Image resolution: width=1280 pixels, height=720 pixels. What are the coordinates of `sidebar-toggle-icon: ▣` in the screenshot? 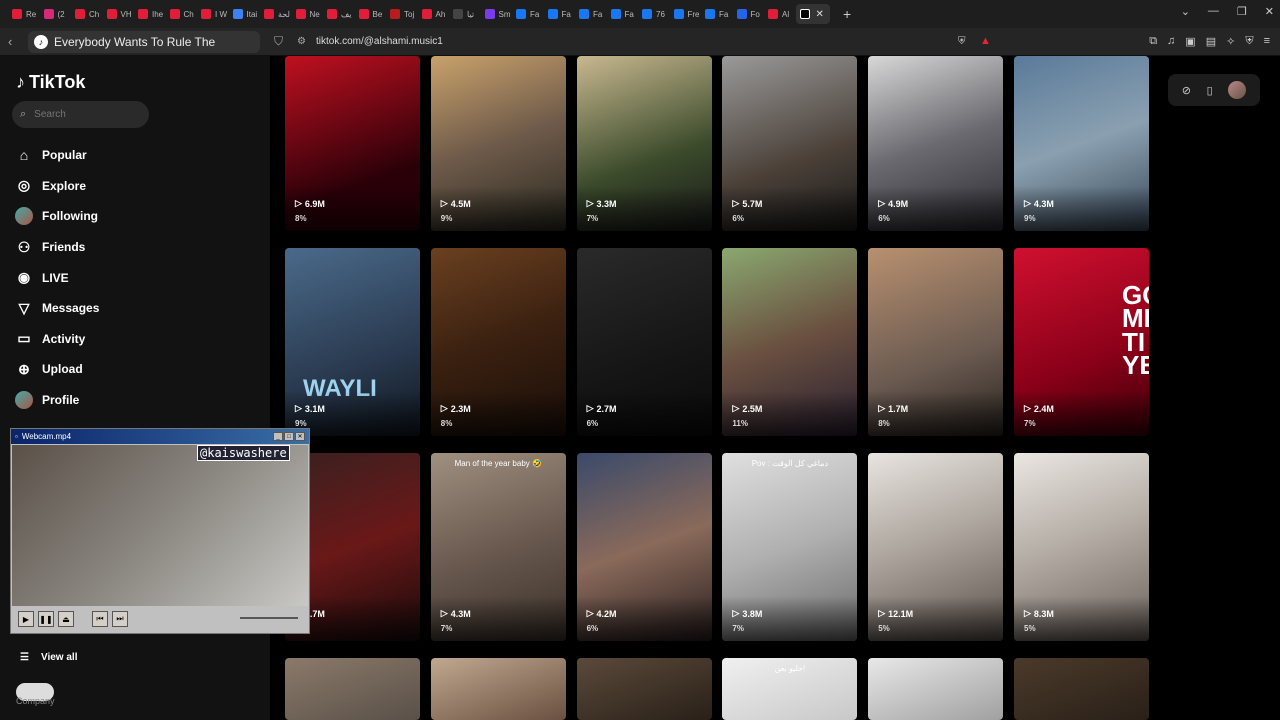 It's located at (1190, 41).